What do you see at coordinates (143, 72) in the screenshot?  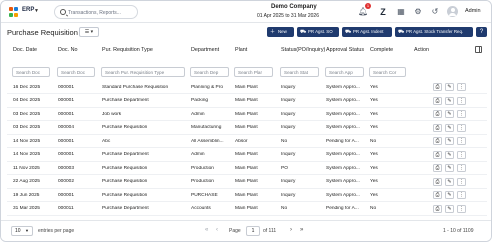 I see `filter-req-type` at bounding box center [143, 72].